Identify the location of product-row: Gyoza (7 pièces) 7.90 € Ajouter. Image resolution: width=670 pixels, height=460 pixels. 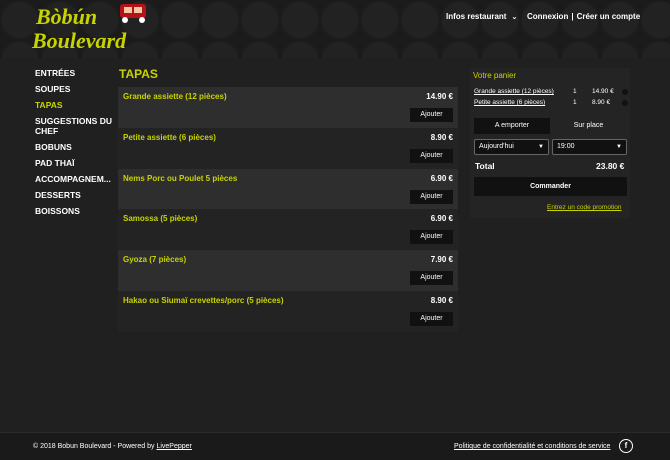
(288, 270).